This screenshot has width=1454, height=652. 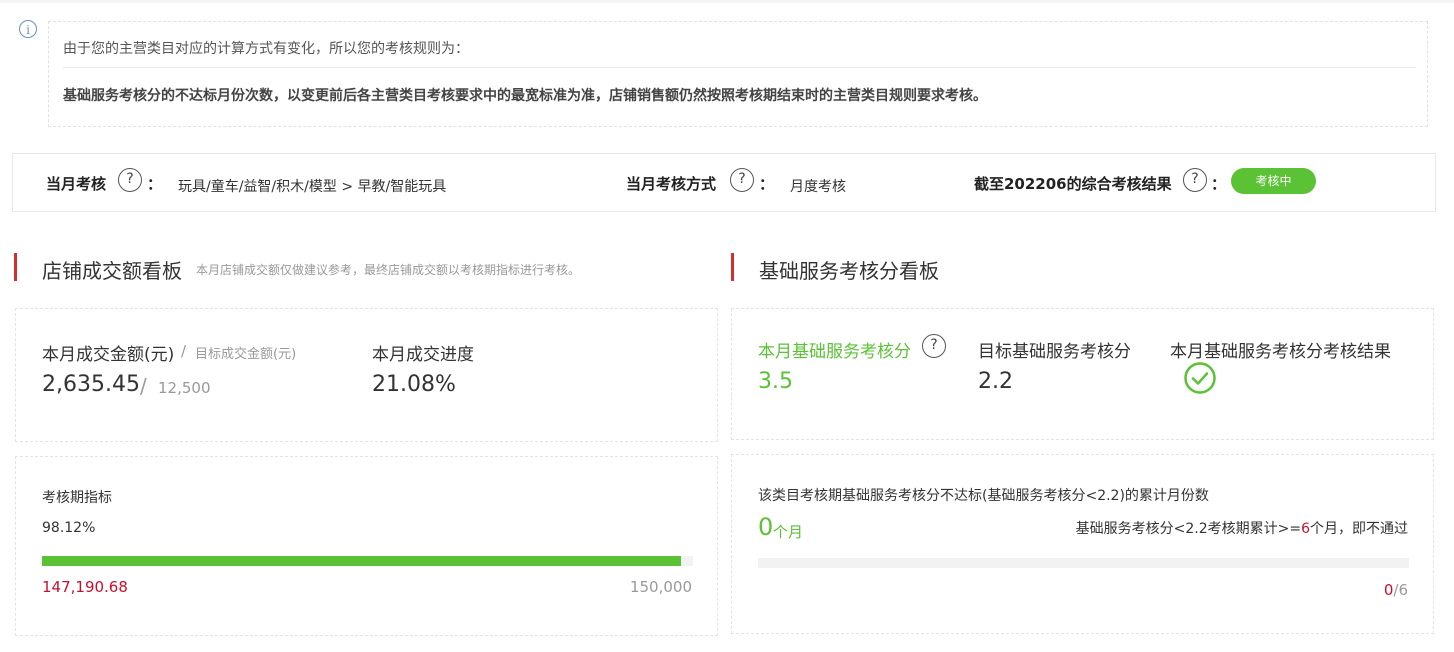 What do you see at coordinates (91, 384) in the screenshot?
I see `month-gmv-value: 2,635.45` at bounding box center [91, 384].